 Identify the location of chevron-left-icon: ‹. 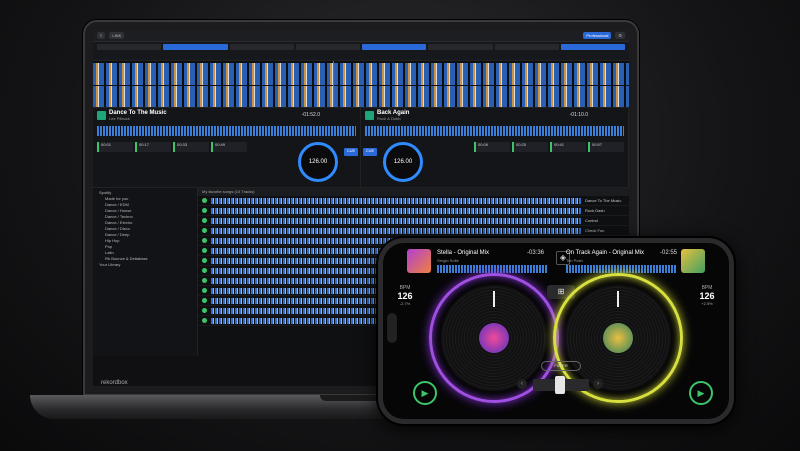
(522, 384).